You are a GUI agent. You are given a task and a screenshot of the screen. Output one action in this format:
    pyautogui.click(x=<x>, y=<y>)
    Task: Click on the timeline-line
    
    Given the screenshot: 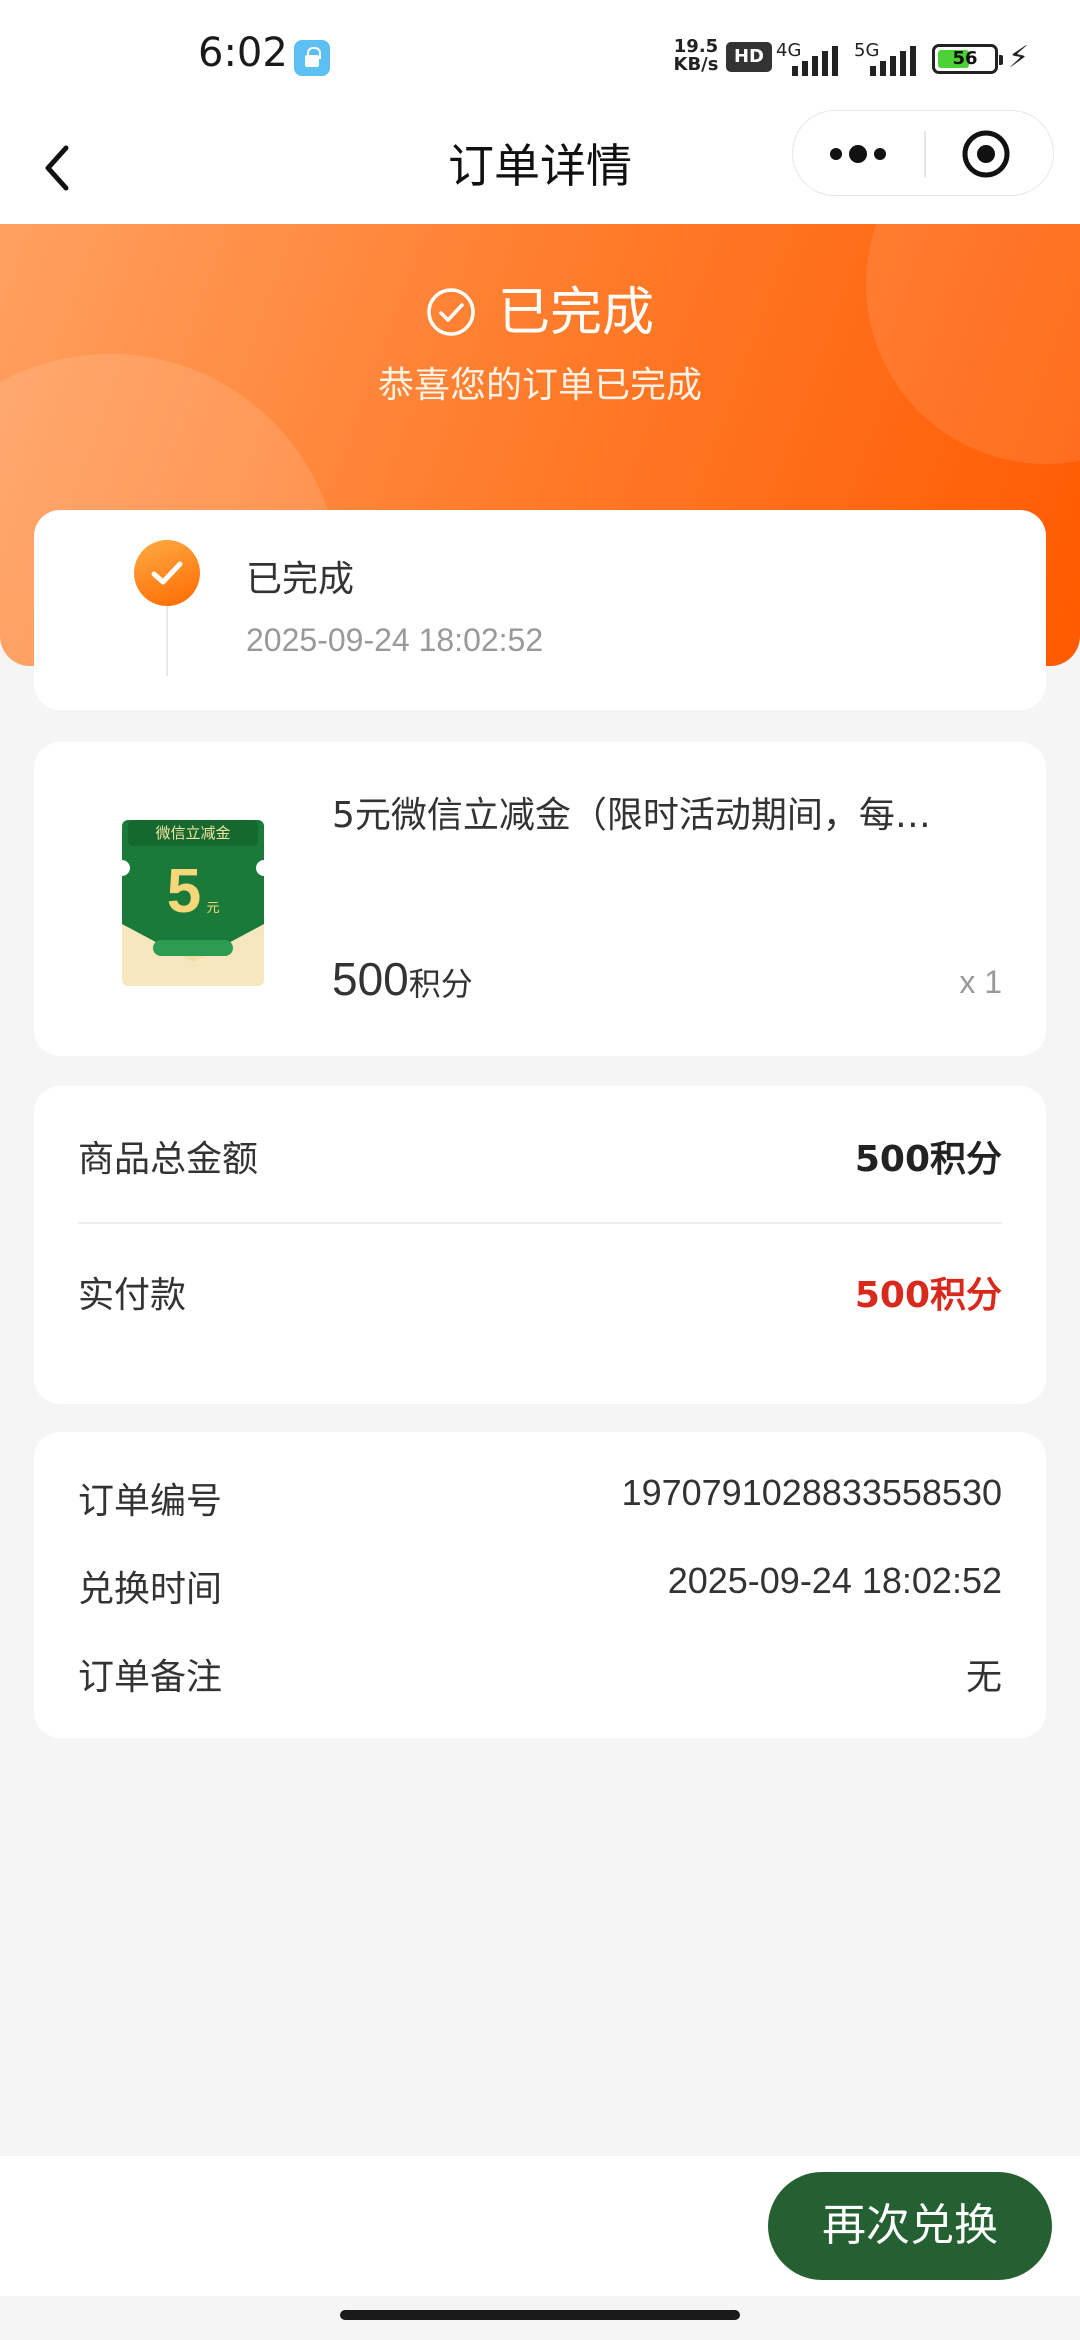 What is the action you would take?
    pyautogui.click(x=167, y=641)
    